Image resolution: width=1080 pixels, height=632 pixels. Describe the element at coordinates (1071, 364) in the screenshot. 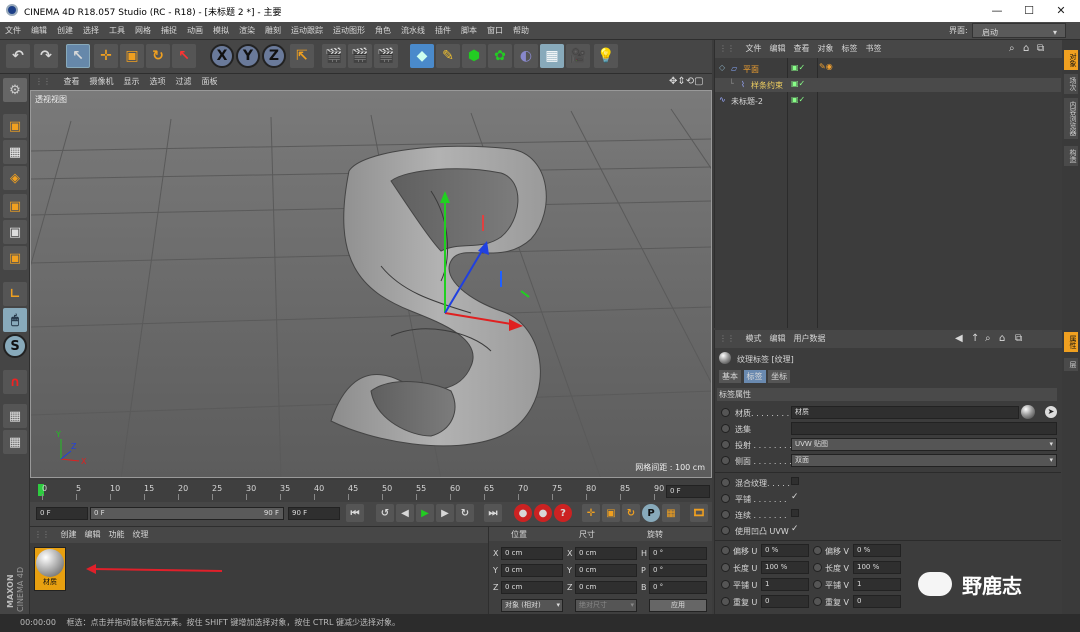

I see `tab-layers: 层` at that location.